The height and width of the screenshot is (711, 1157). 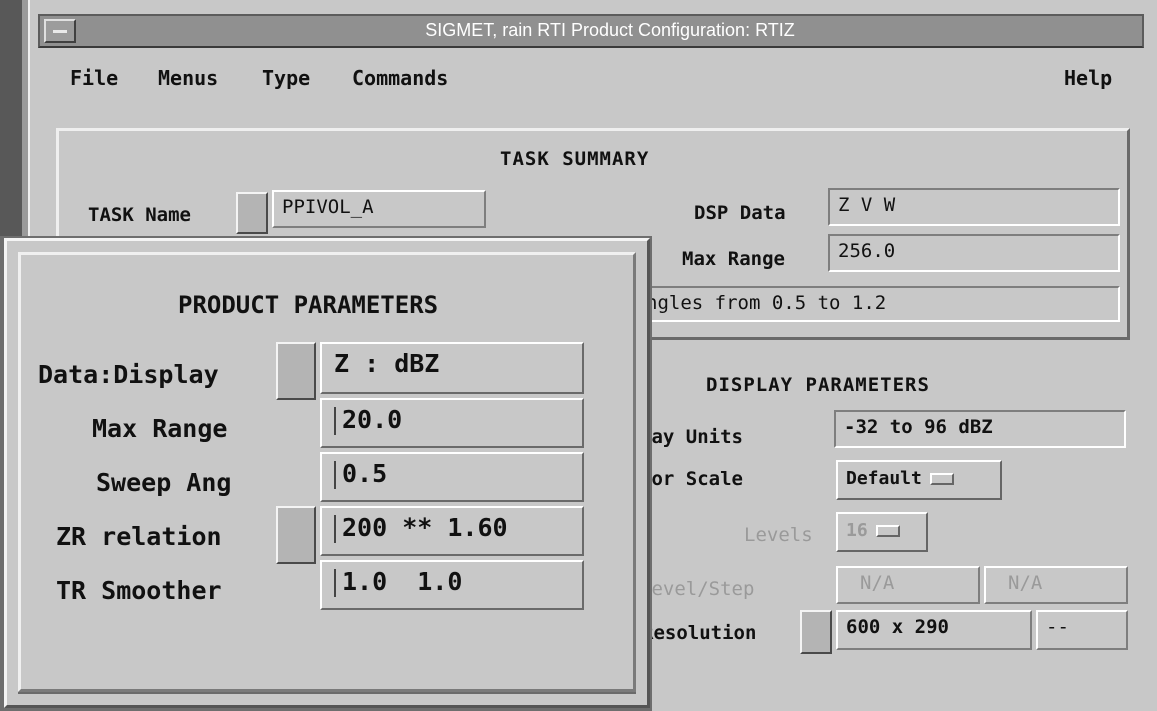 I want to click on color-scale-label: lor Scale, so click(x=691, y=479).